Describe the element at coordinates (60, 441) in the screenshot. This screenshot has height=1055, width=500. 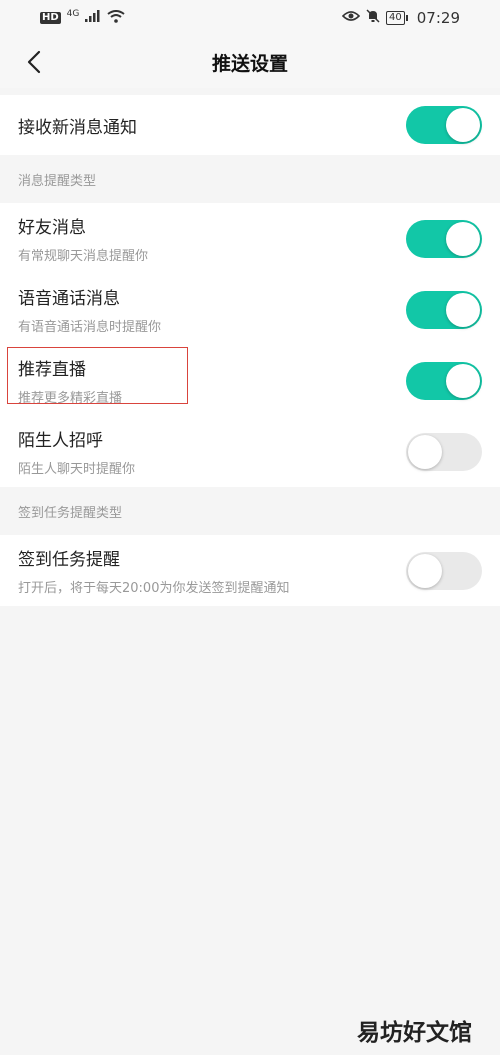
I see `row-title: 陌生人招呼` at that location.